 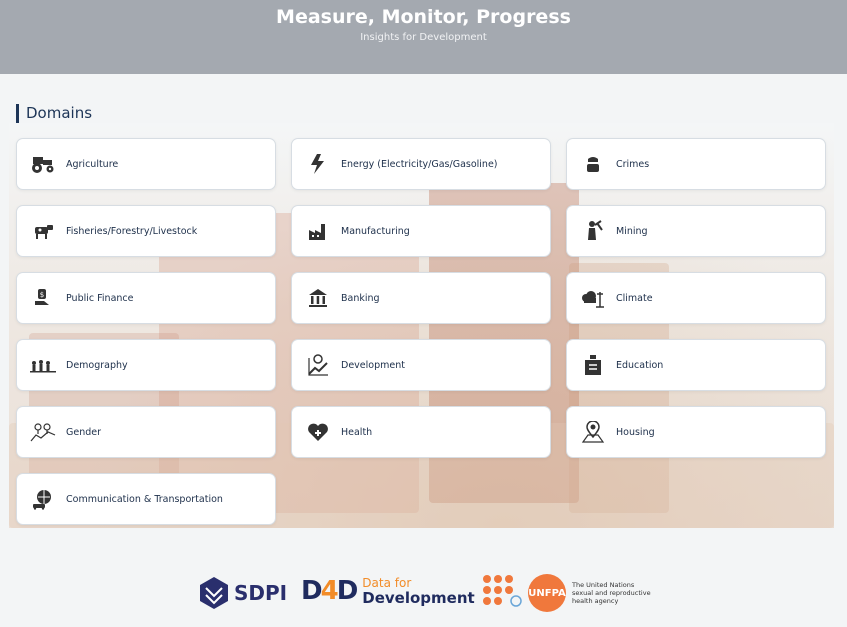 I want to click on domain-card-development: Development, so click(x=421, y=365).